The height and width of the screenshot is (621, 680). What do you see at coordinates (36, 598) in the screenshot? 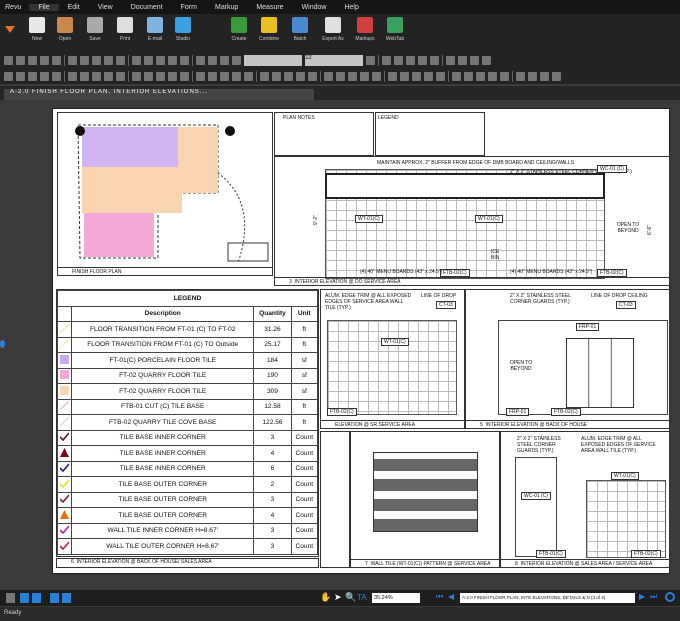
I see `continuous-button` at bounding box center [36, 598].